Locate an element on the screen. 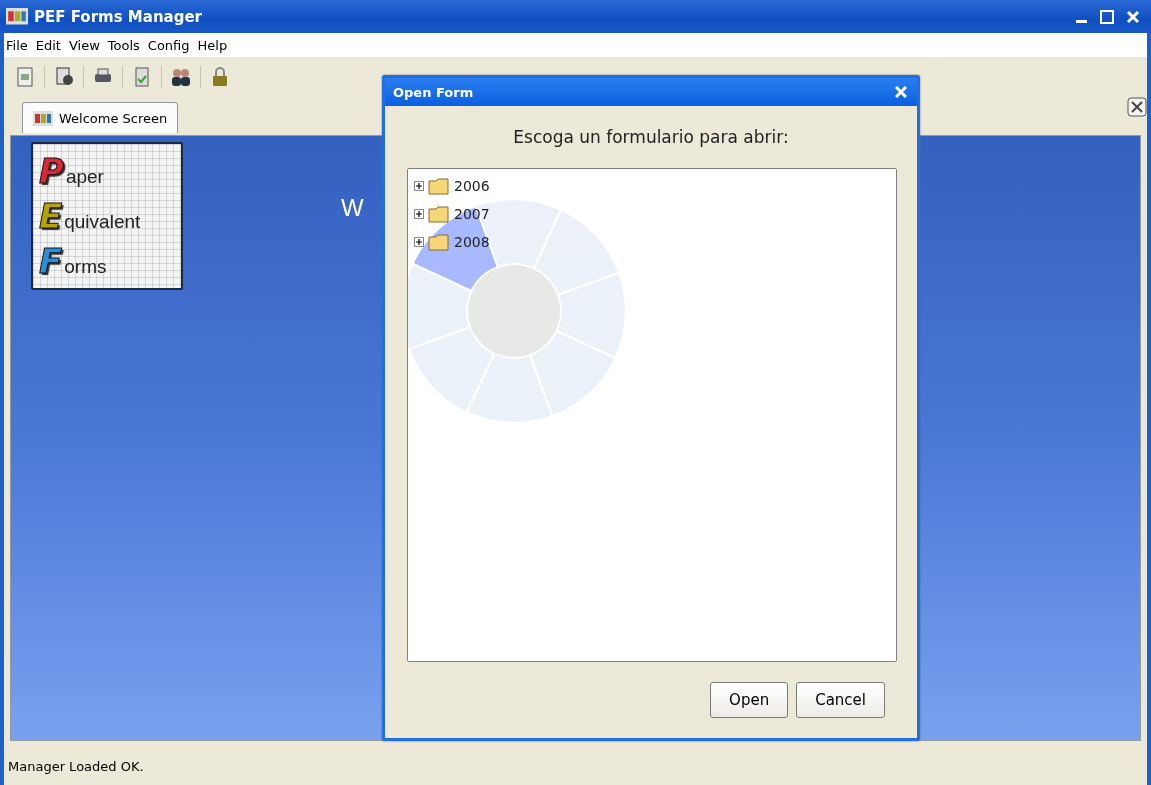 This screenshot has width=1151, height=785. menu-item: View is located at coordinates (84, 45).